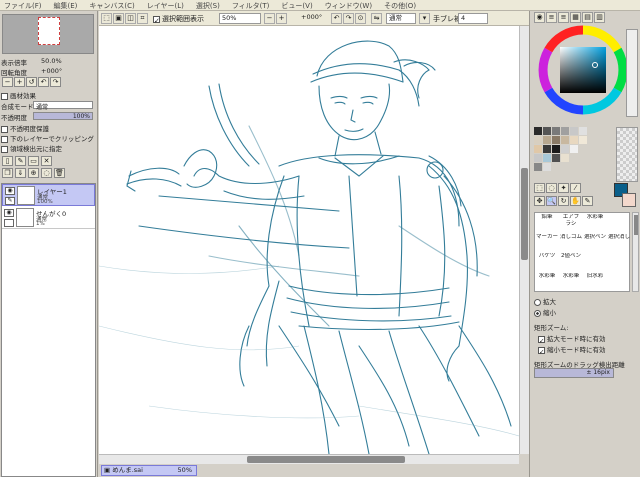 The image size is (640, 477). What do you see at coordinates (571, 222) in the screenshot?
I see `brush-tool: エアブラシ` at bounding box center [571, 222].